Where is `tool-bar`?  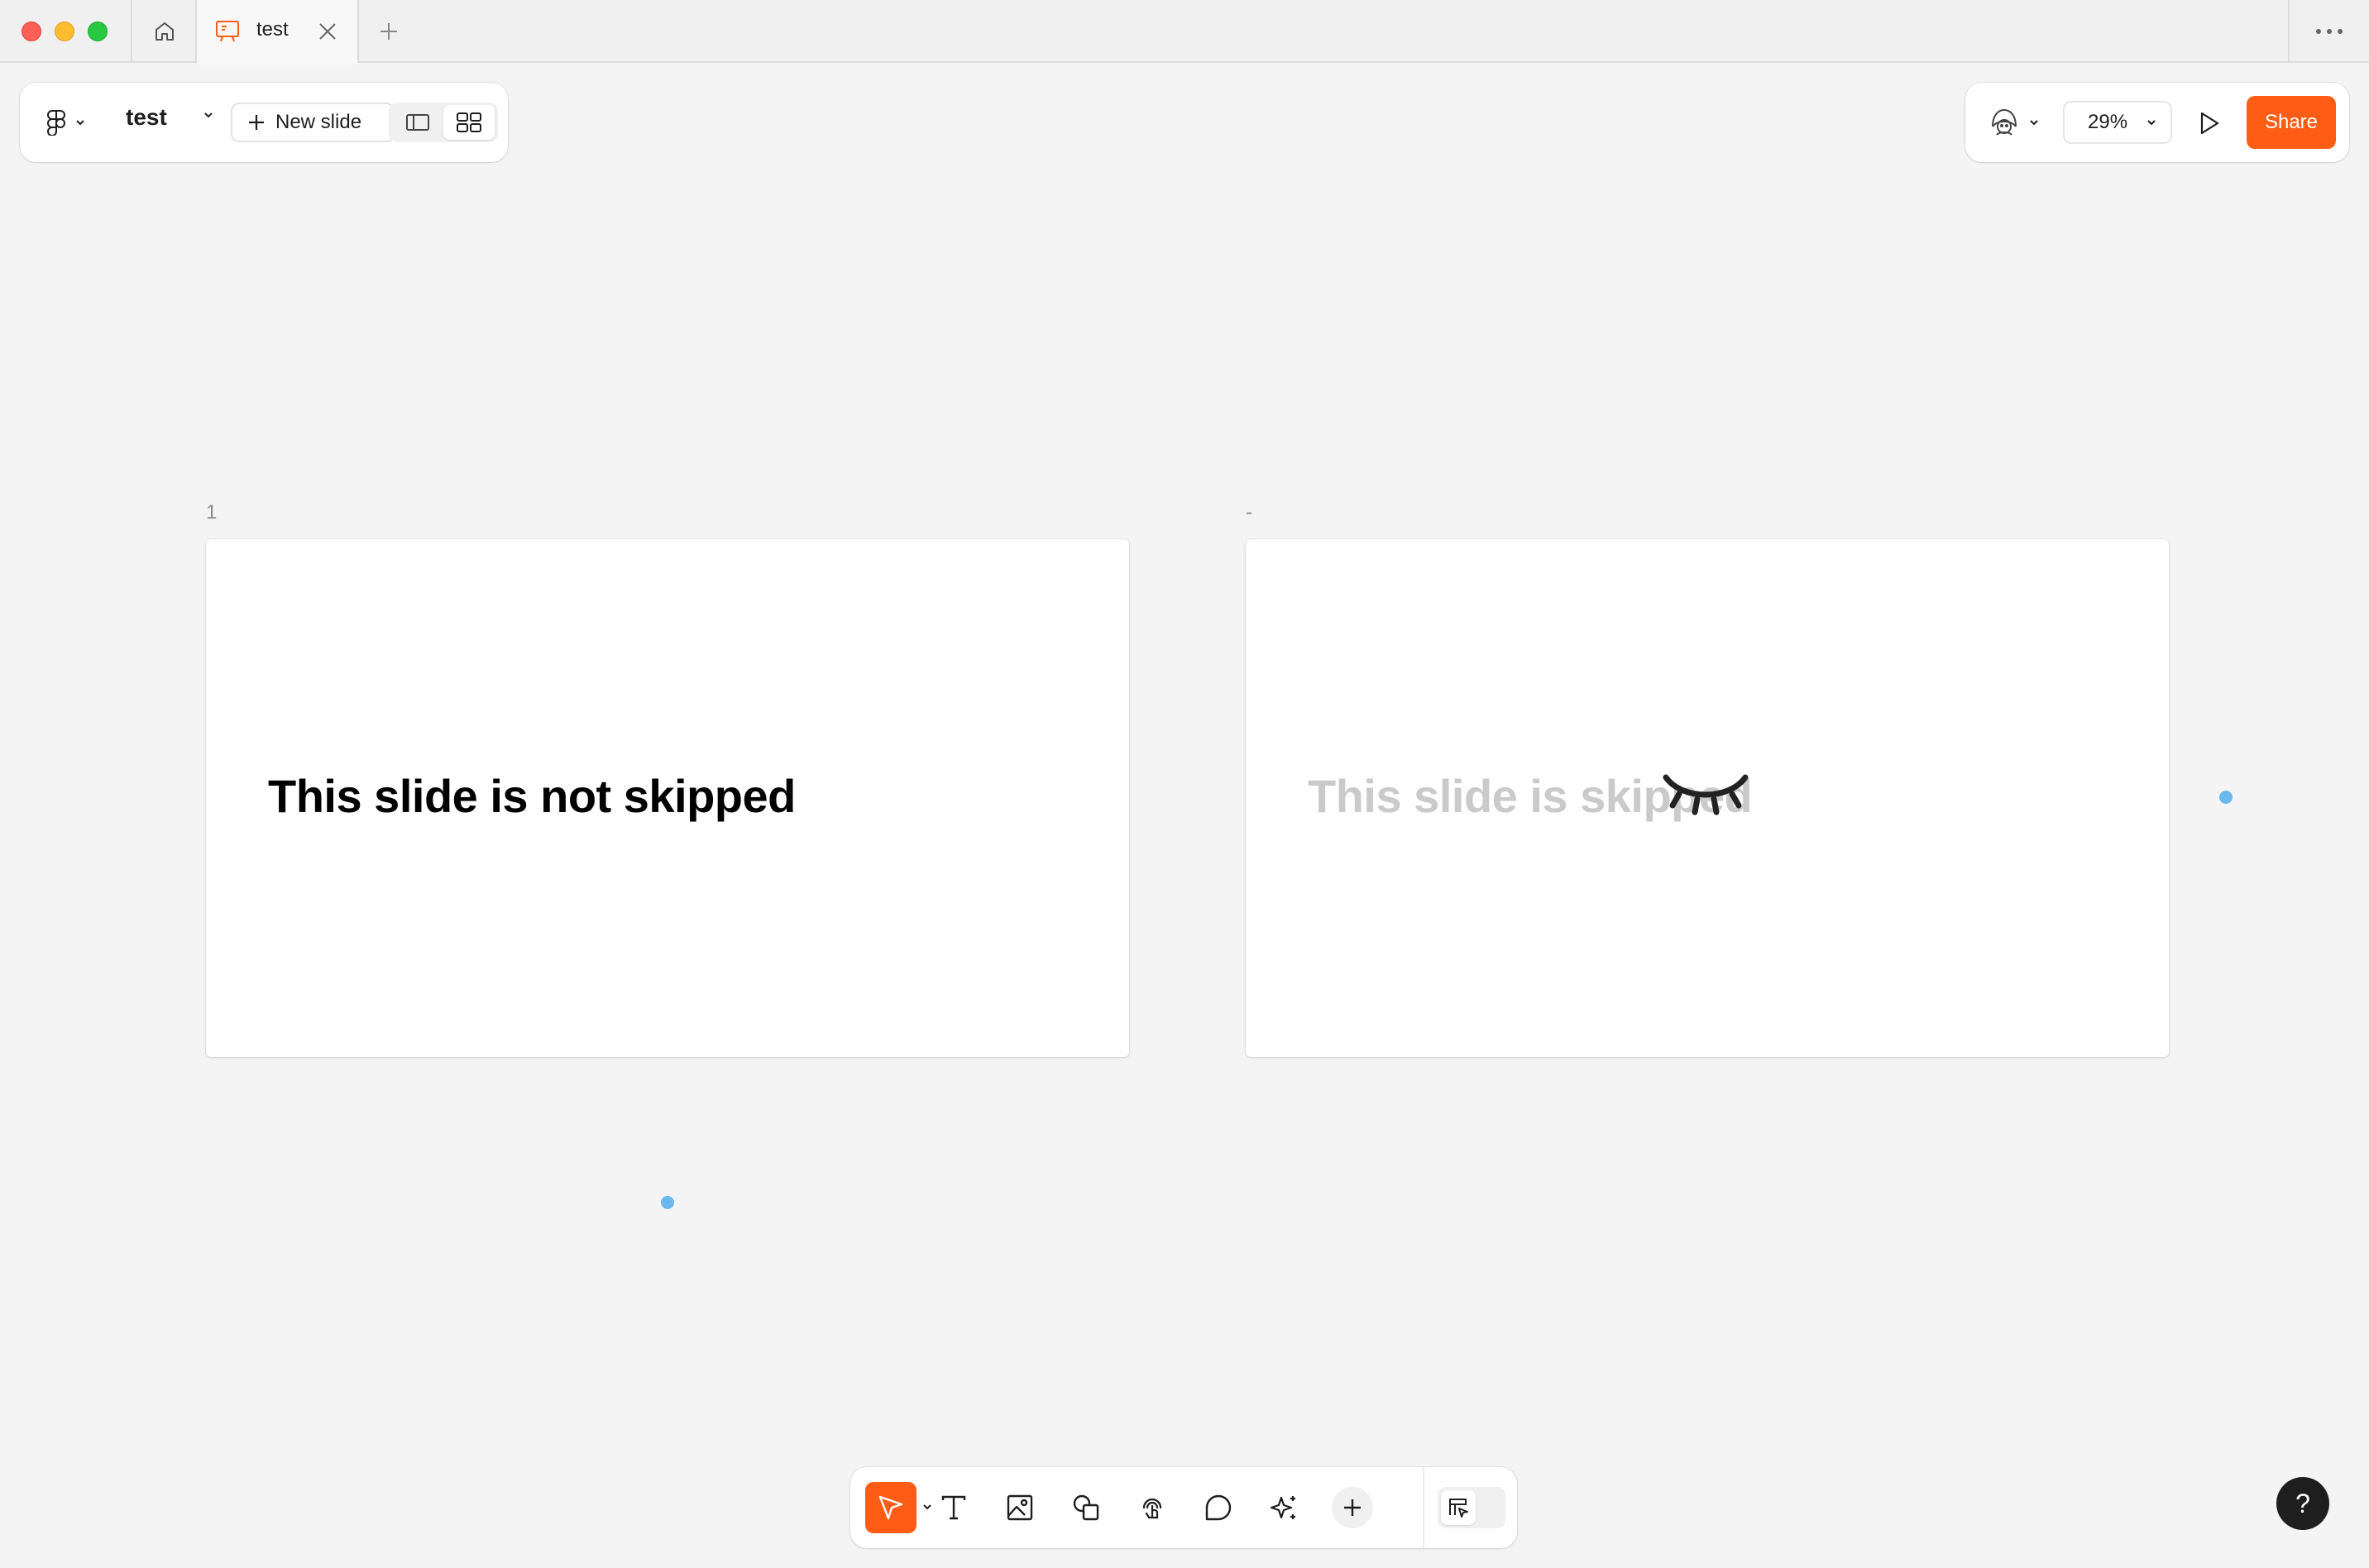
tool-bar is located at coordinates (1183, 1507).